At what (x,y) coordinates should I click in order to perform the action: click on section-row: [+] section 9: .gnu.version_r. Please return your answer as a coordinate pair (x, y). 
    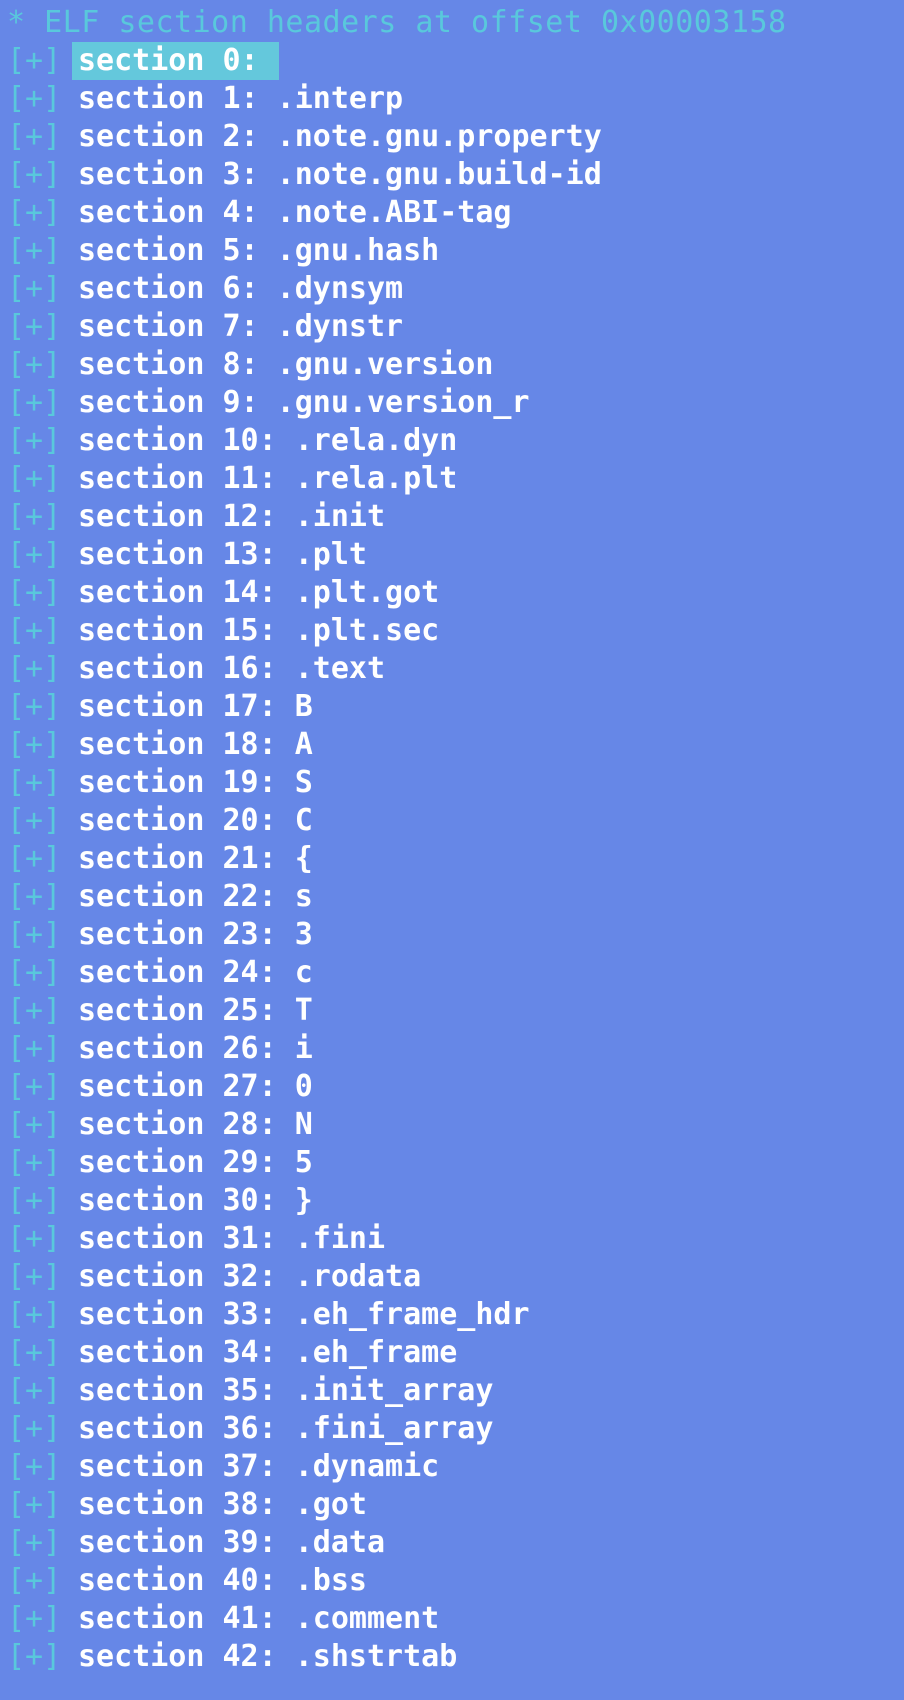
    Looking at the image, I should click on (452, 403).